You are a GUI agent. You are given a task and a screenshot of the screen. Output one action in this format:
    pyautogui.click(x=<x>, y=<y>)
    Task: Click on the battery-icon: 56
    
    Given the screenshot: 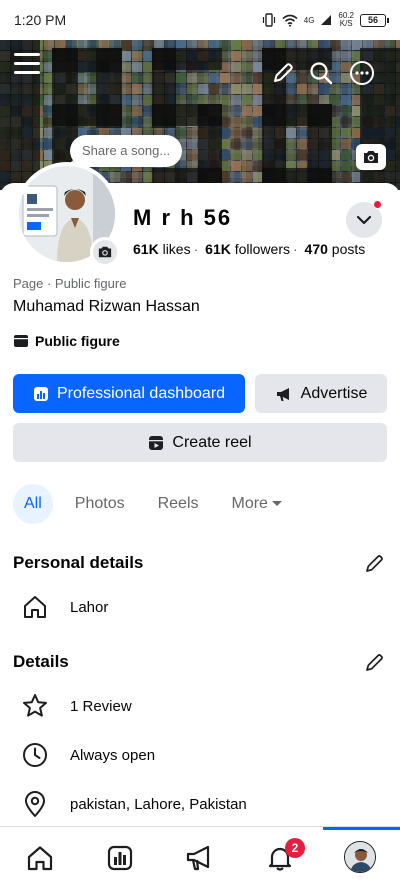 What is the action you would take?
    pyautogui.click(x=374, y=20)
    